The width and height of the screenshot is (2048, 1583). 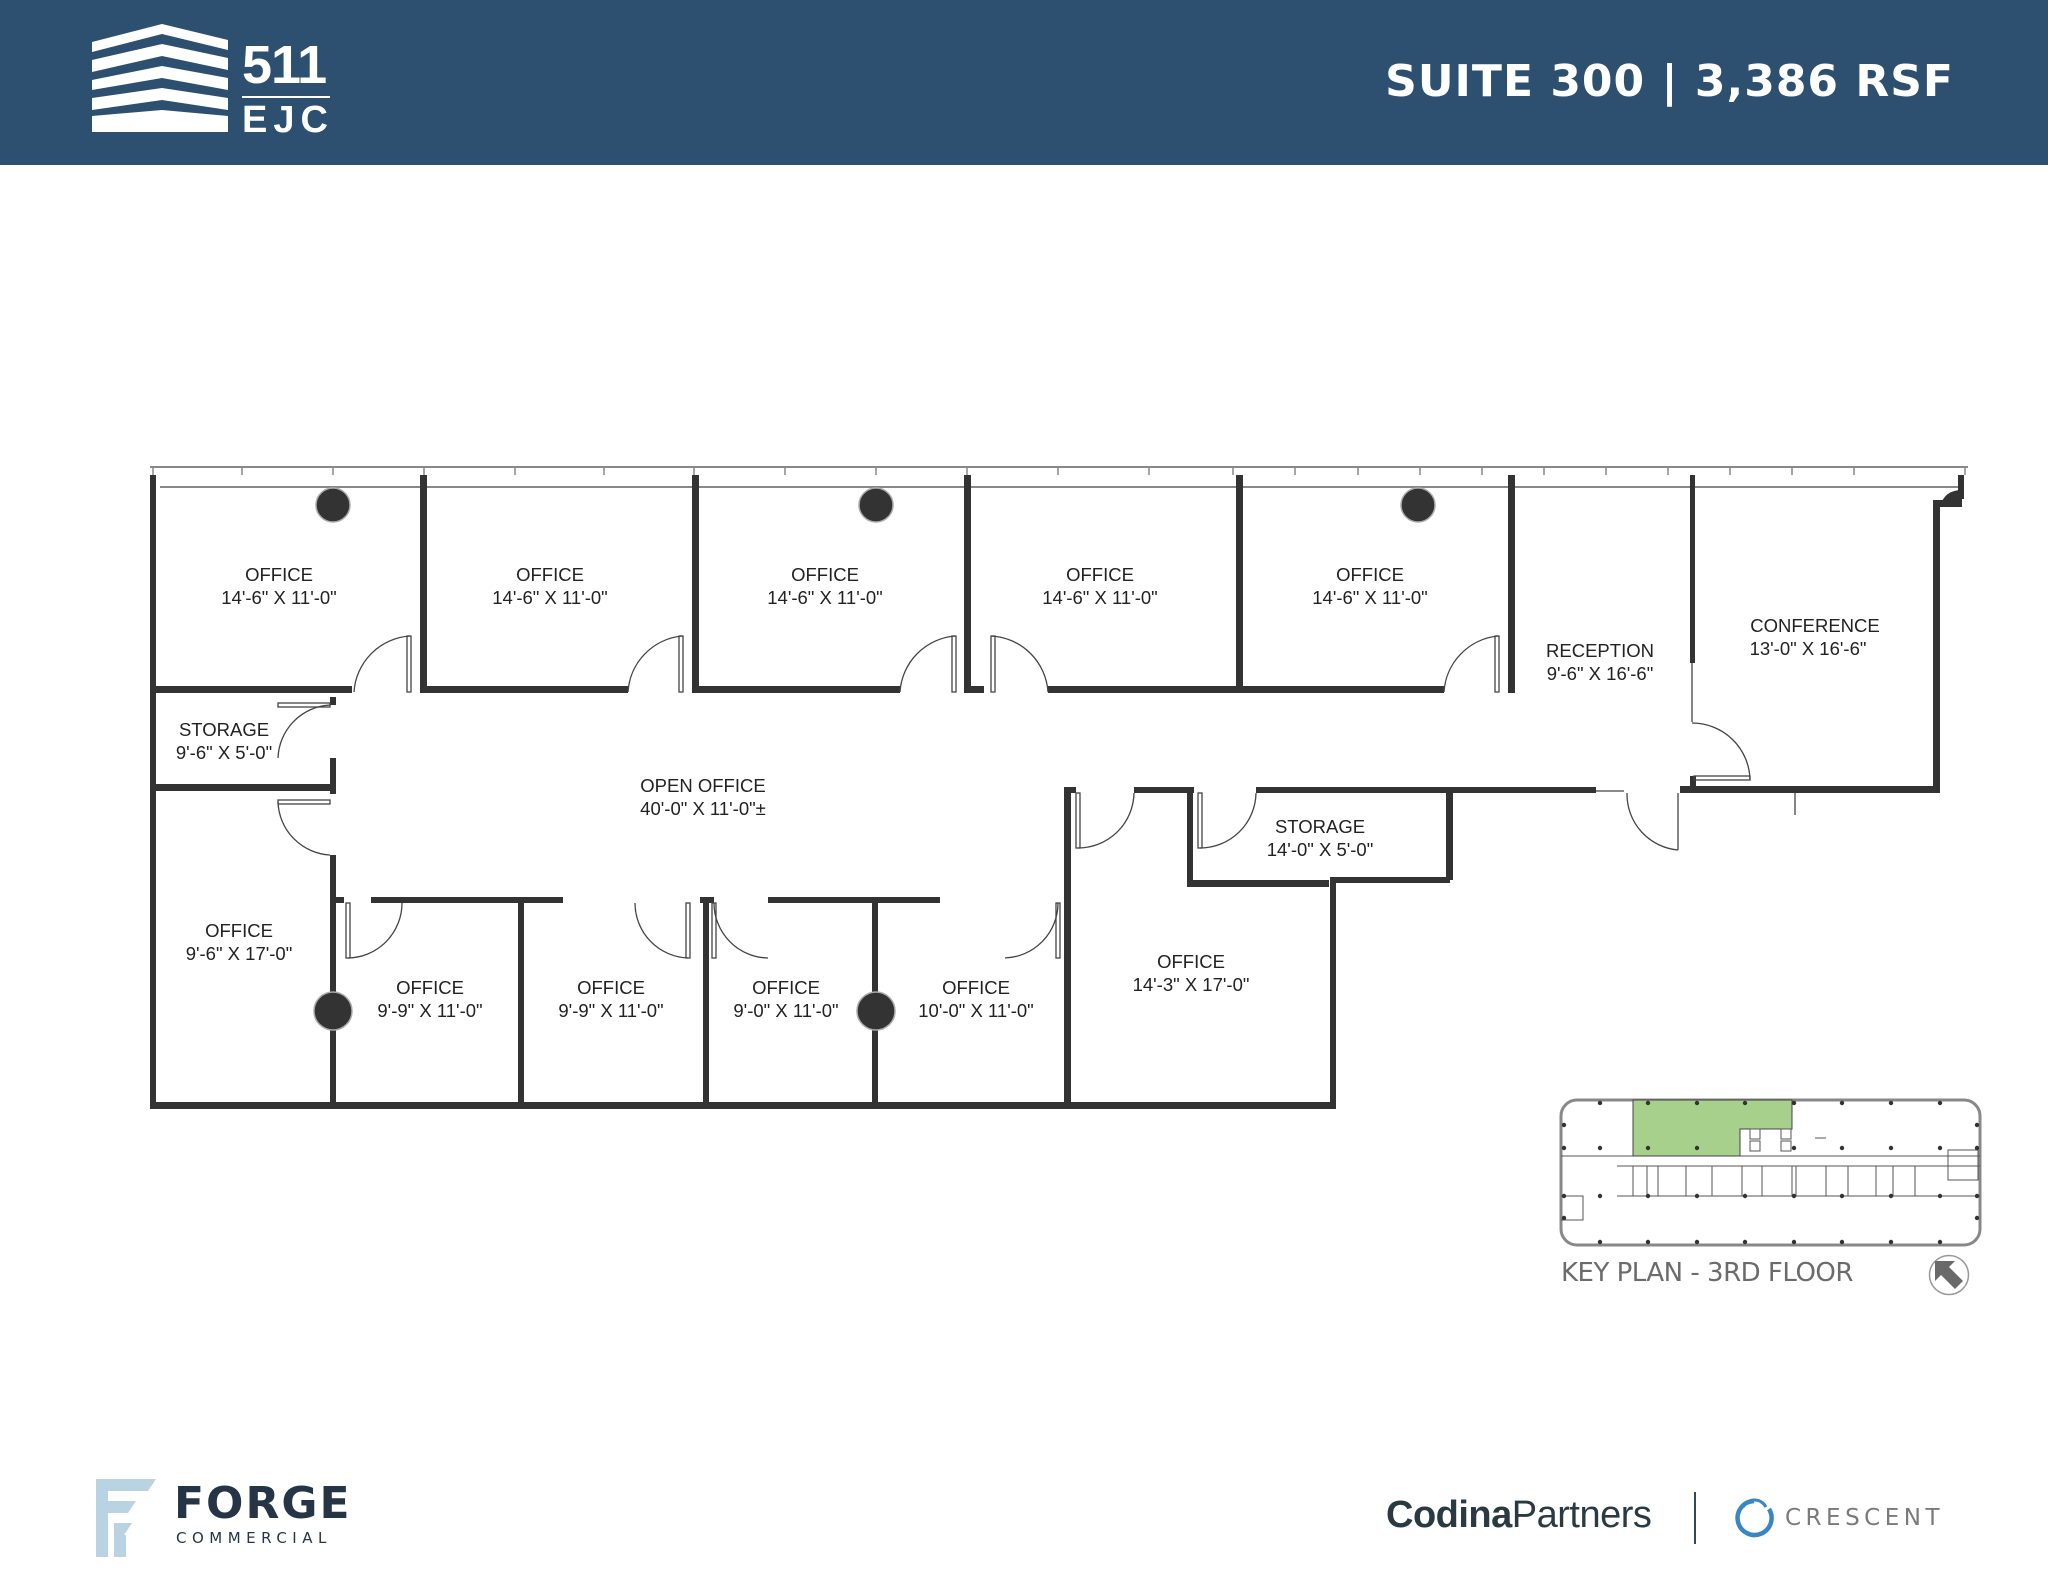 I want to click on room-storage-1: STORAGE9'-6" X 5'-0", so click(x=224, y=741).